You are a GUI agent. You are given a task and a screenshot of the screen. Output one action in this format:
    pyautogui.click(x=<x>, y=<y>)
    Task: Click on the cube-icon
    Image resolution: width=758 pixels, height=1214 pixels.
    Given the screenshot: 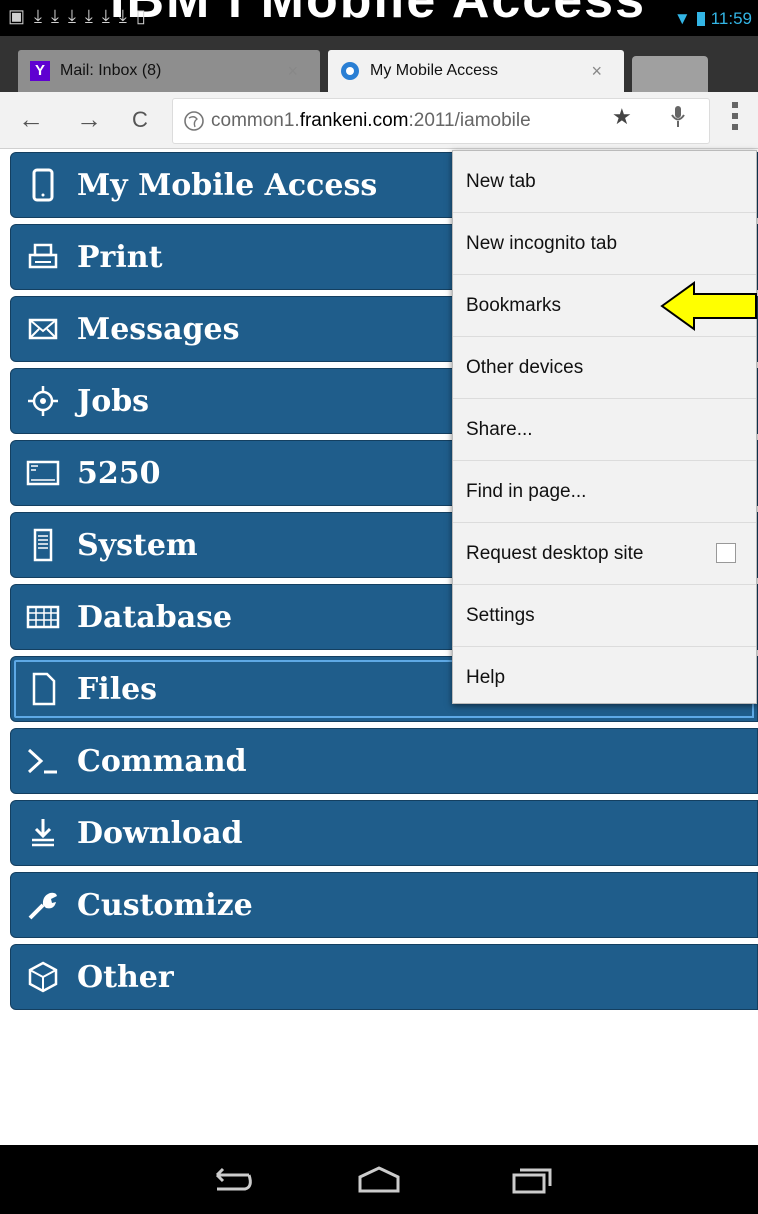 What is the action you would take?
    pyautogui.click(x=43, y=977)
    